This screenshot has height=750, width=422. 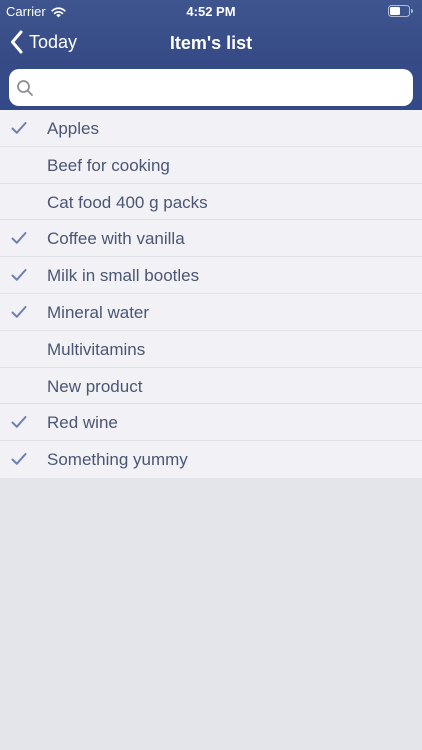 I want to click on list-item: Mineral water, so click(x=211, y=312).